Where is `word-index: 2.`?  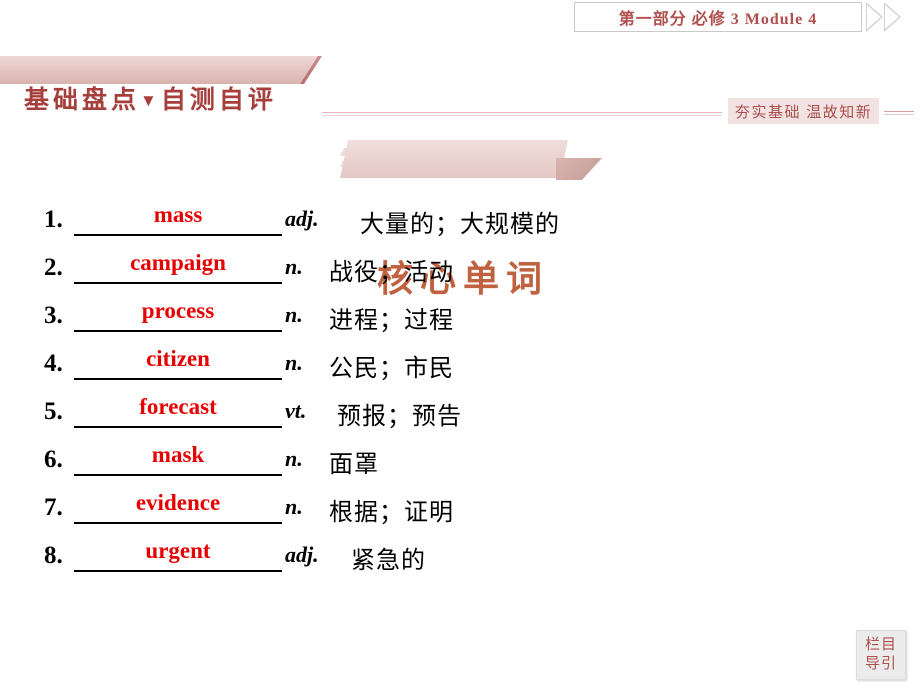 word-index: 2. is located at coordinates (53, 267).